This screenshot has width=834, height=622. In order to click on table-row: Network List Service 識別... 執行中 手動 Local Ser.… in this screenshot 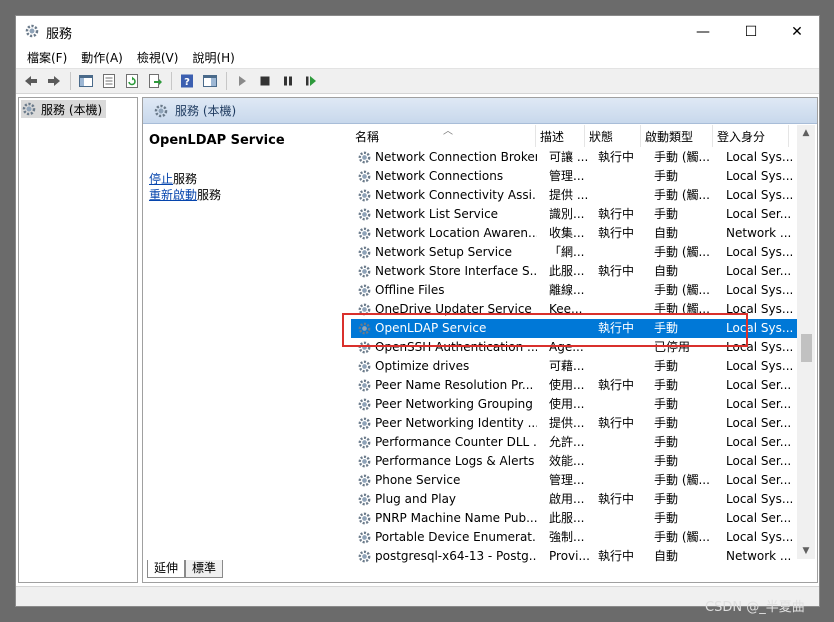, I will do `click(576, 214)`.